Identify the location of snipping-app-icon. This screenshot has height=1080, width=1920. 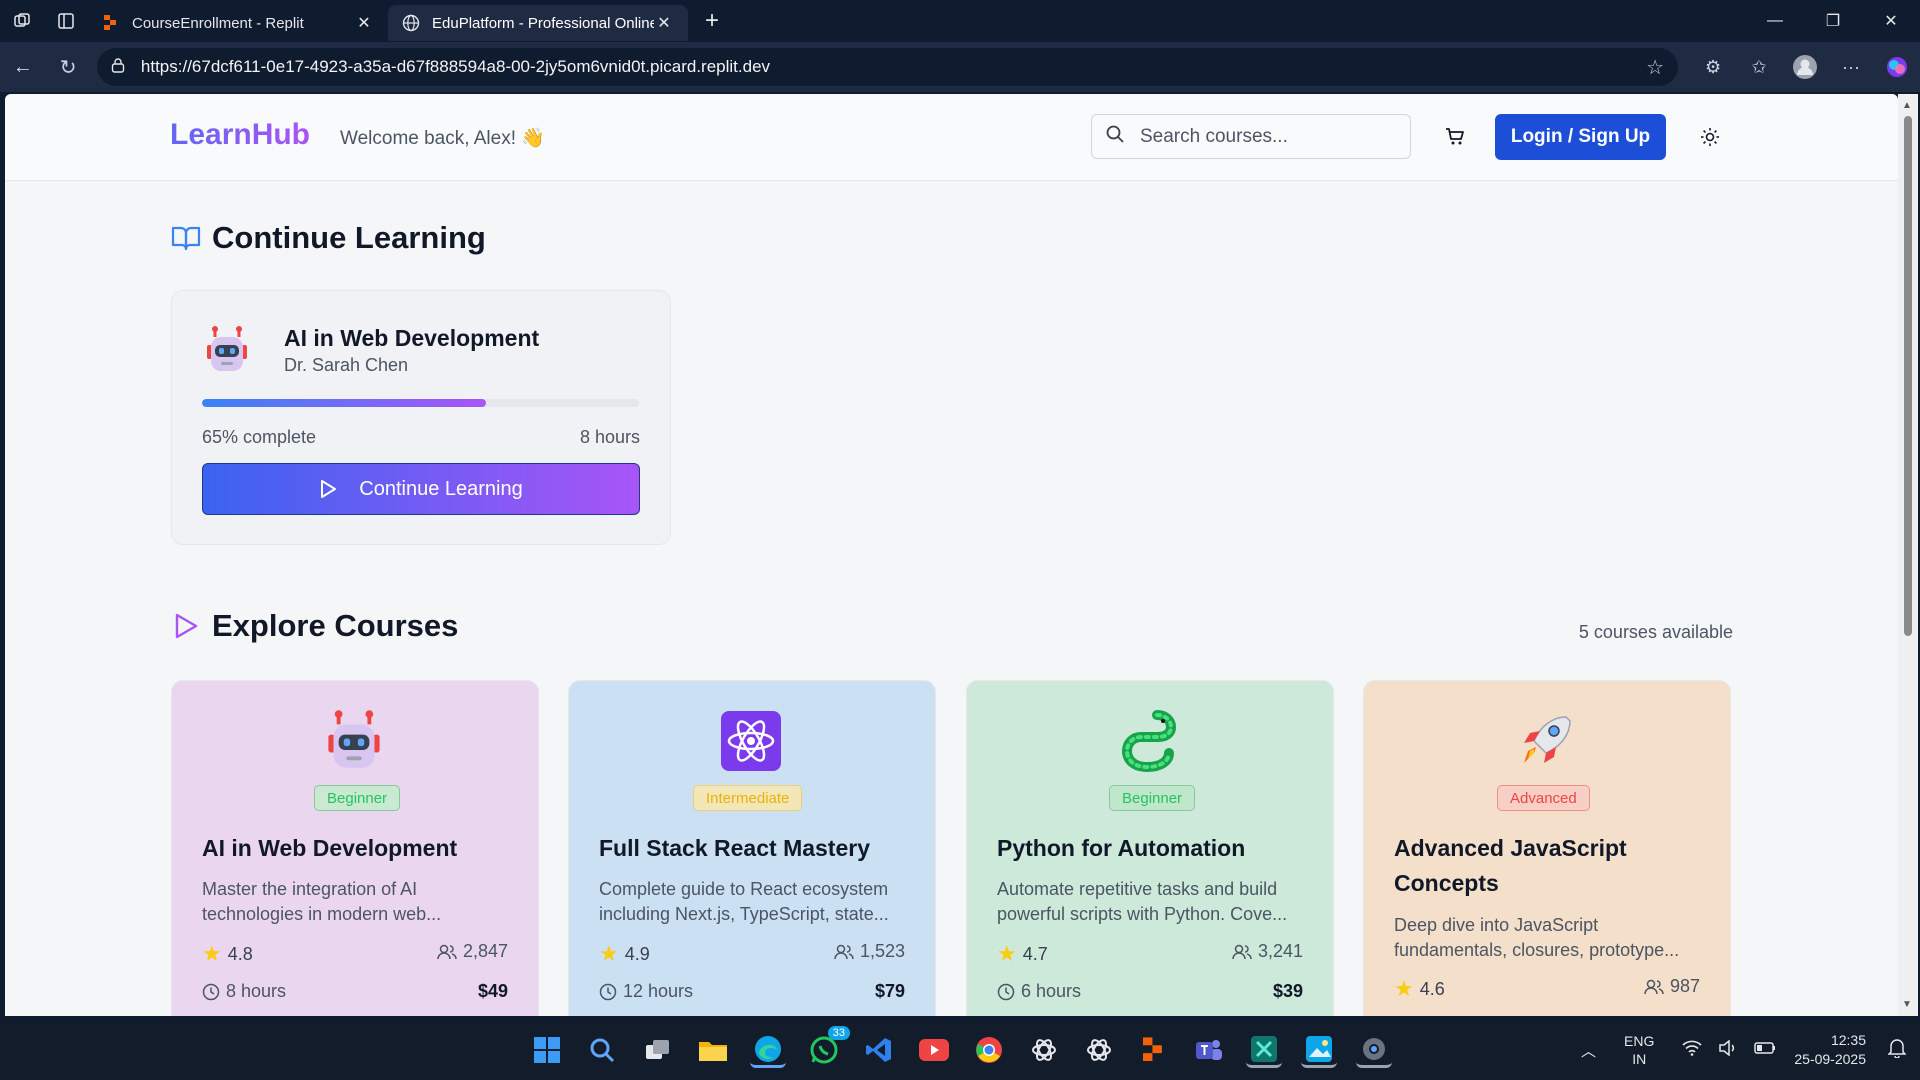
(1264, 1050).